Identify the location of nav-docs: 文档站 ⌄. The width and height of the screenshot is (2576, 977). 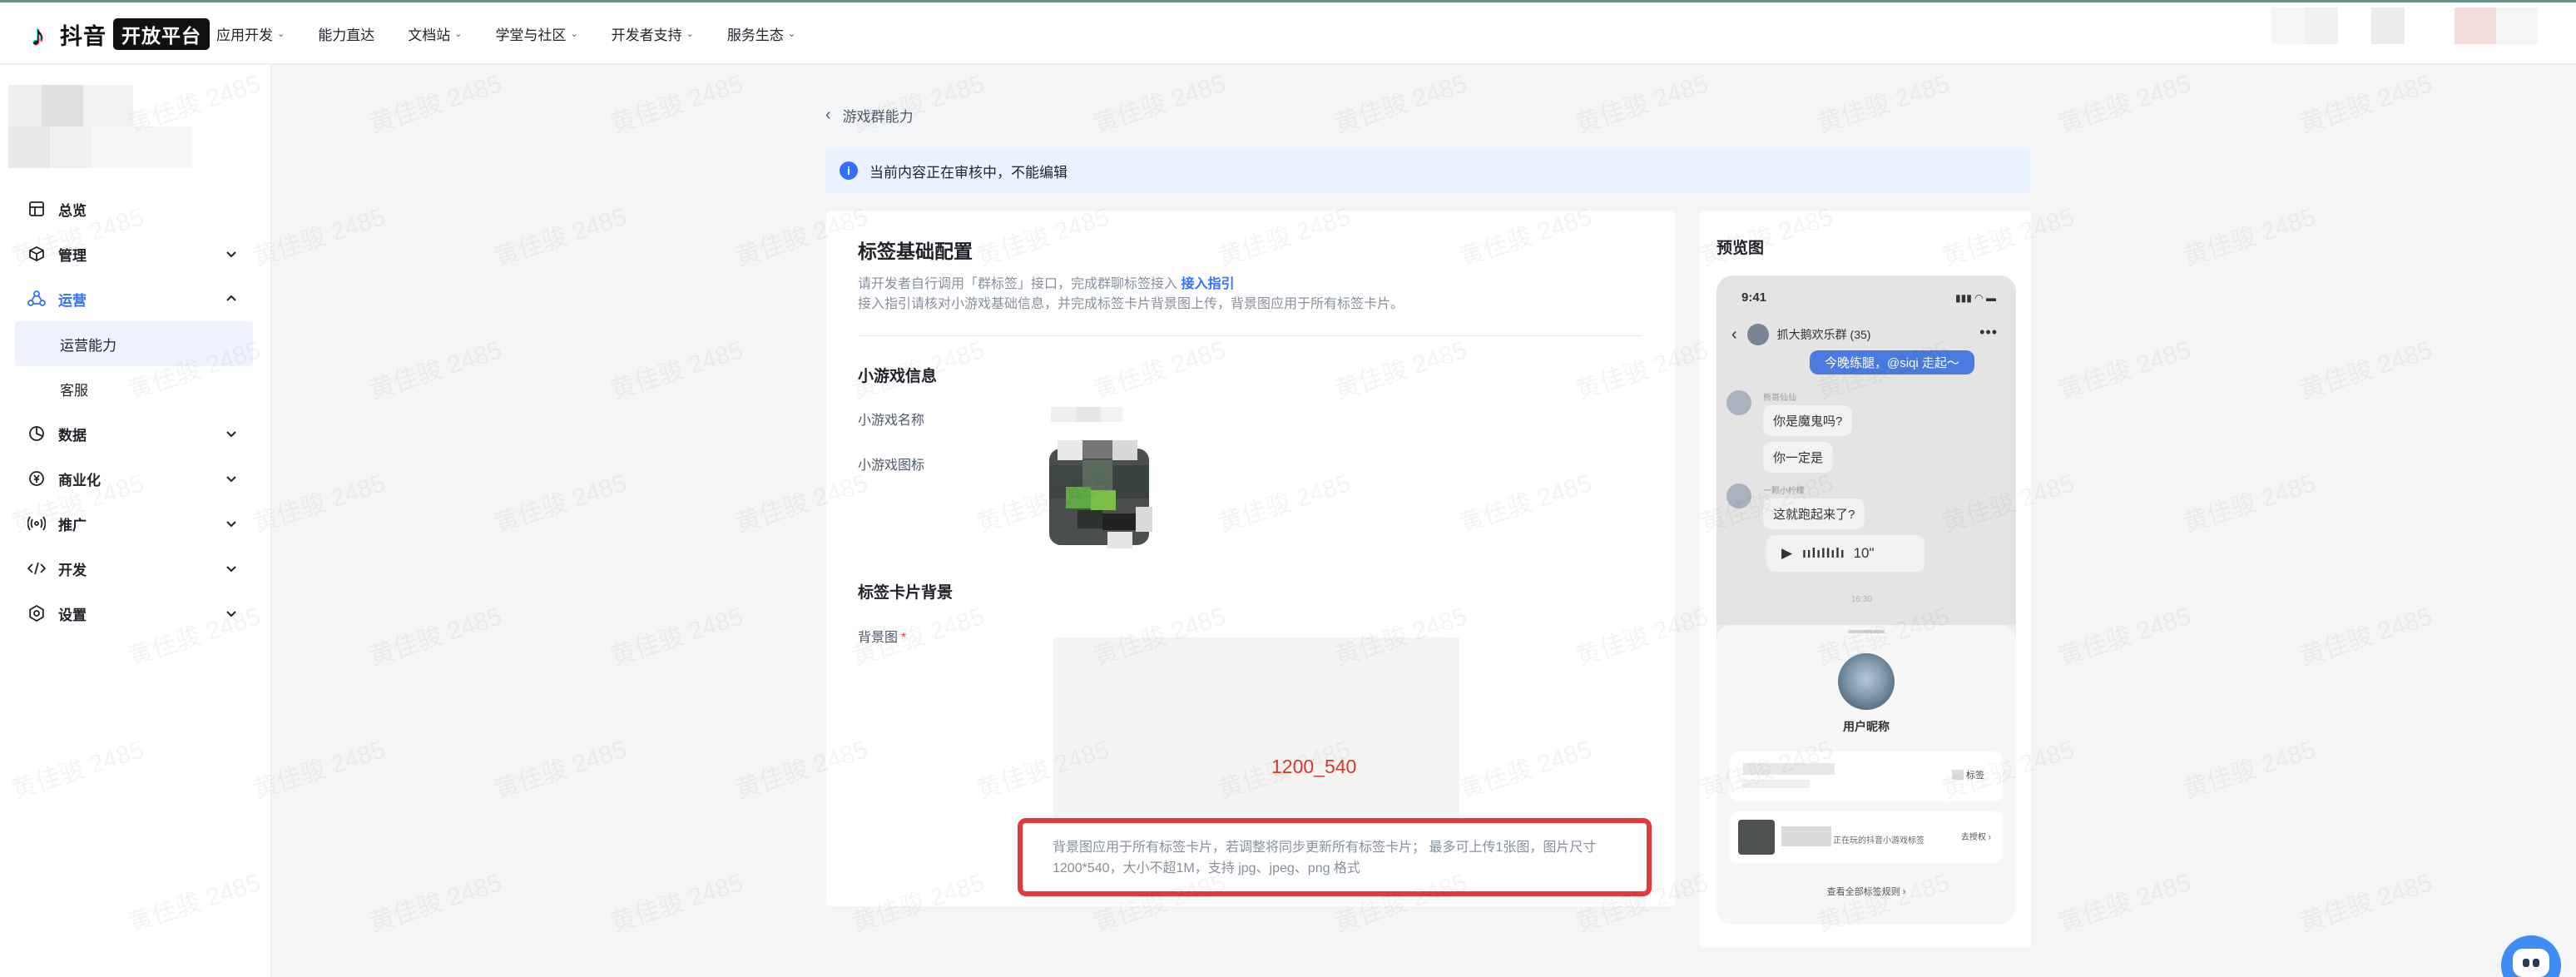
(435, 33).